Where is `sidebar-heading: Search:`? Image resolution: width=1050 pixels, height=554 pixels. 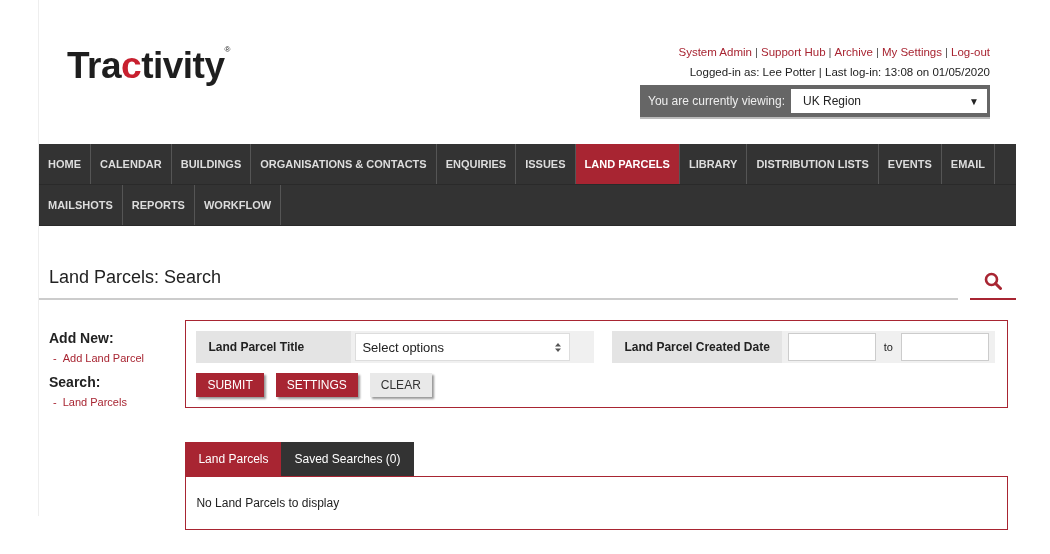
sidebar-heading: Search: is located at coordinates (75, 382).